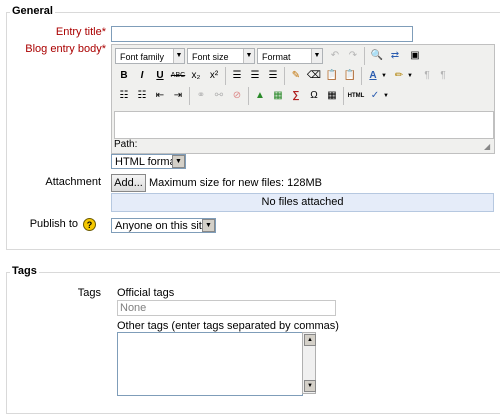 The width and height of the screenshot is (500, 414). I want to click on underline-icon: U, so click(160, 76).